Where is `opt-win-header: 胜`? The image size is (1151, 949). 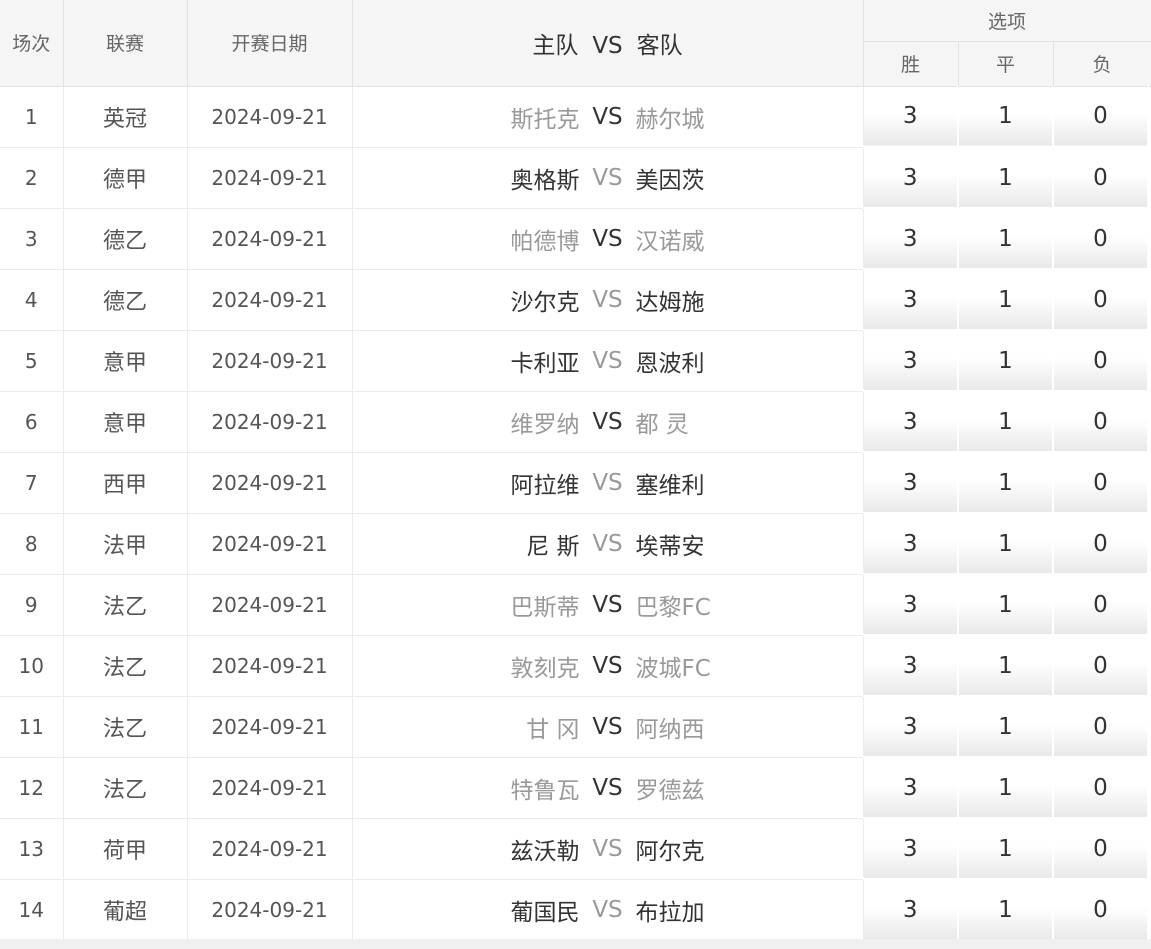
opt-win-header: 胜 is located at coordinates (911, 64).